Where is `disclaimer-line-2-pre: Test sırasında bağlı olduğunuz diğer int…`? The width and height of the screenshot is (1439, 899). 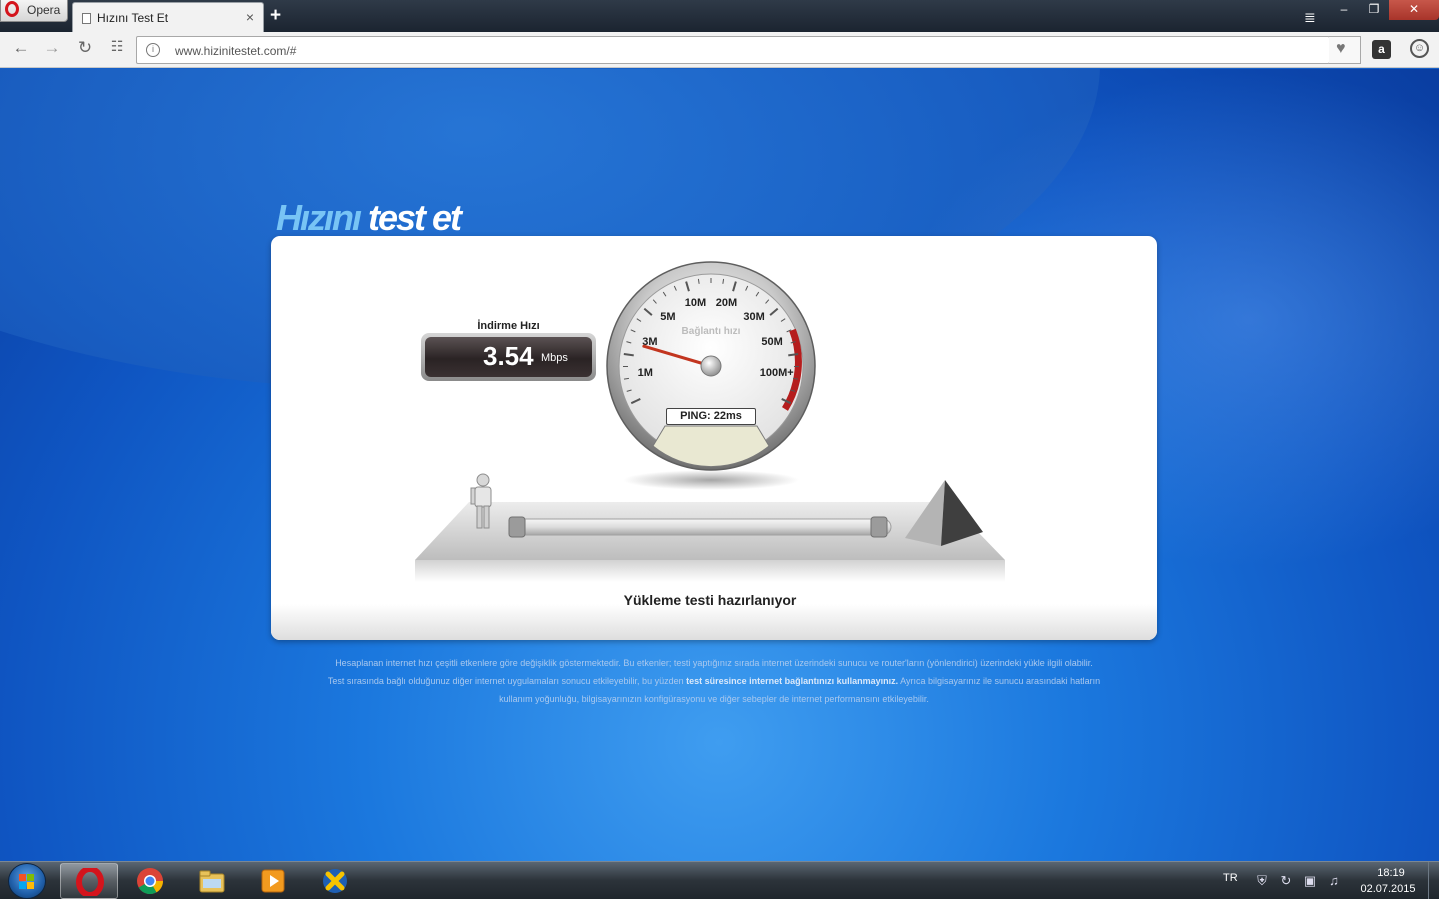 disclaimer-line-2-pre: Test sırasında bağlı olduğunuz diğer int… is located at coordinates (507, 681).